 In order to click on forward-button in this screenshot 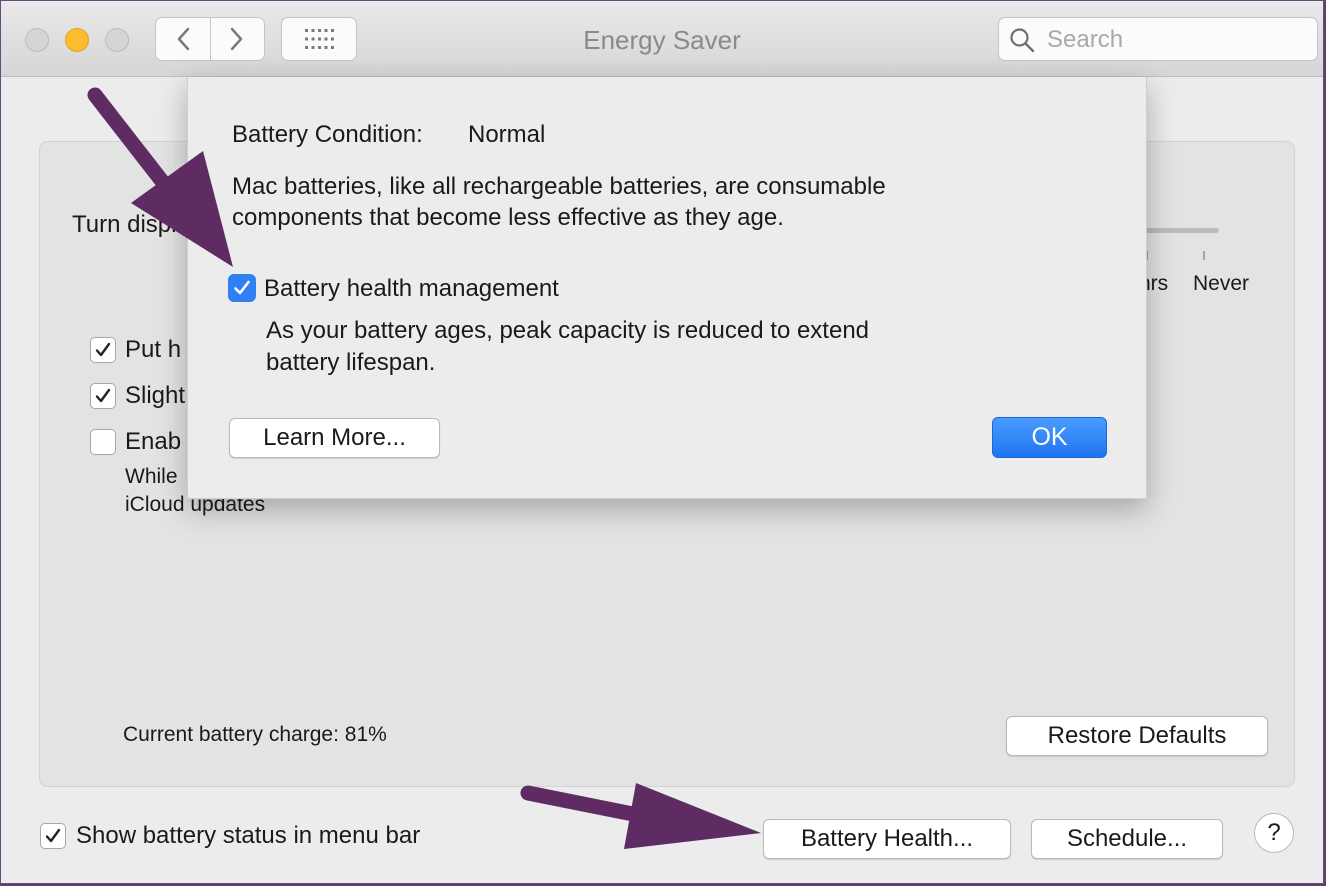, I will do `click(237, 39)`.